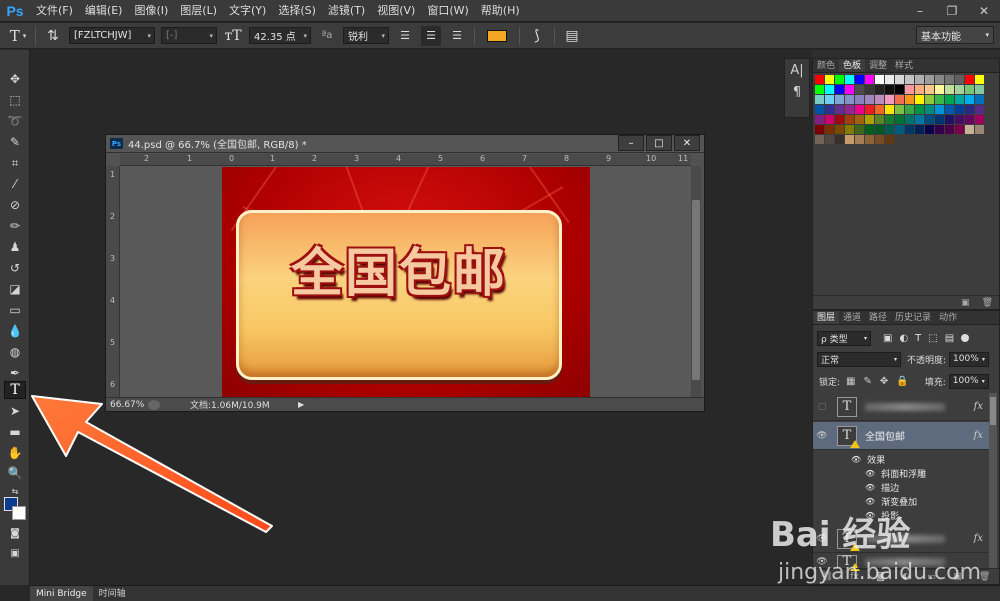  I want to click on type-tool-preset-icon: T ▾, so click(18, 36).